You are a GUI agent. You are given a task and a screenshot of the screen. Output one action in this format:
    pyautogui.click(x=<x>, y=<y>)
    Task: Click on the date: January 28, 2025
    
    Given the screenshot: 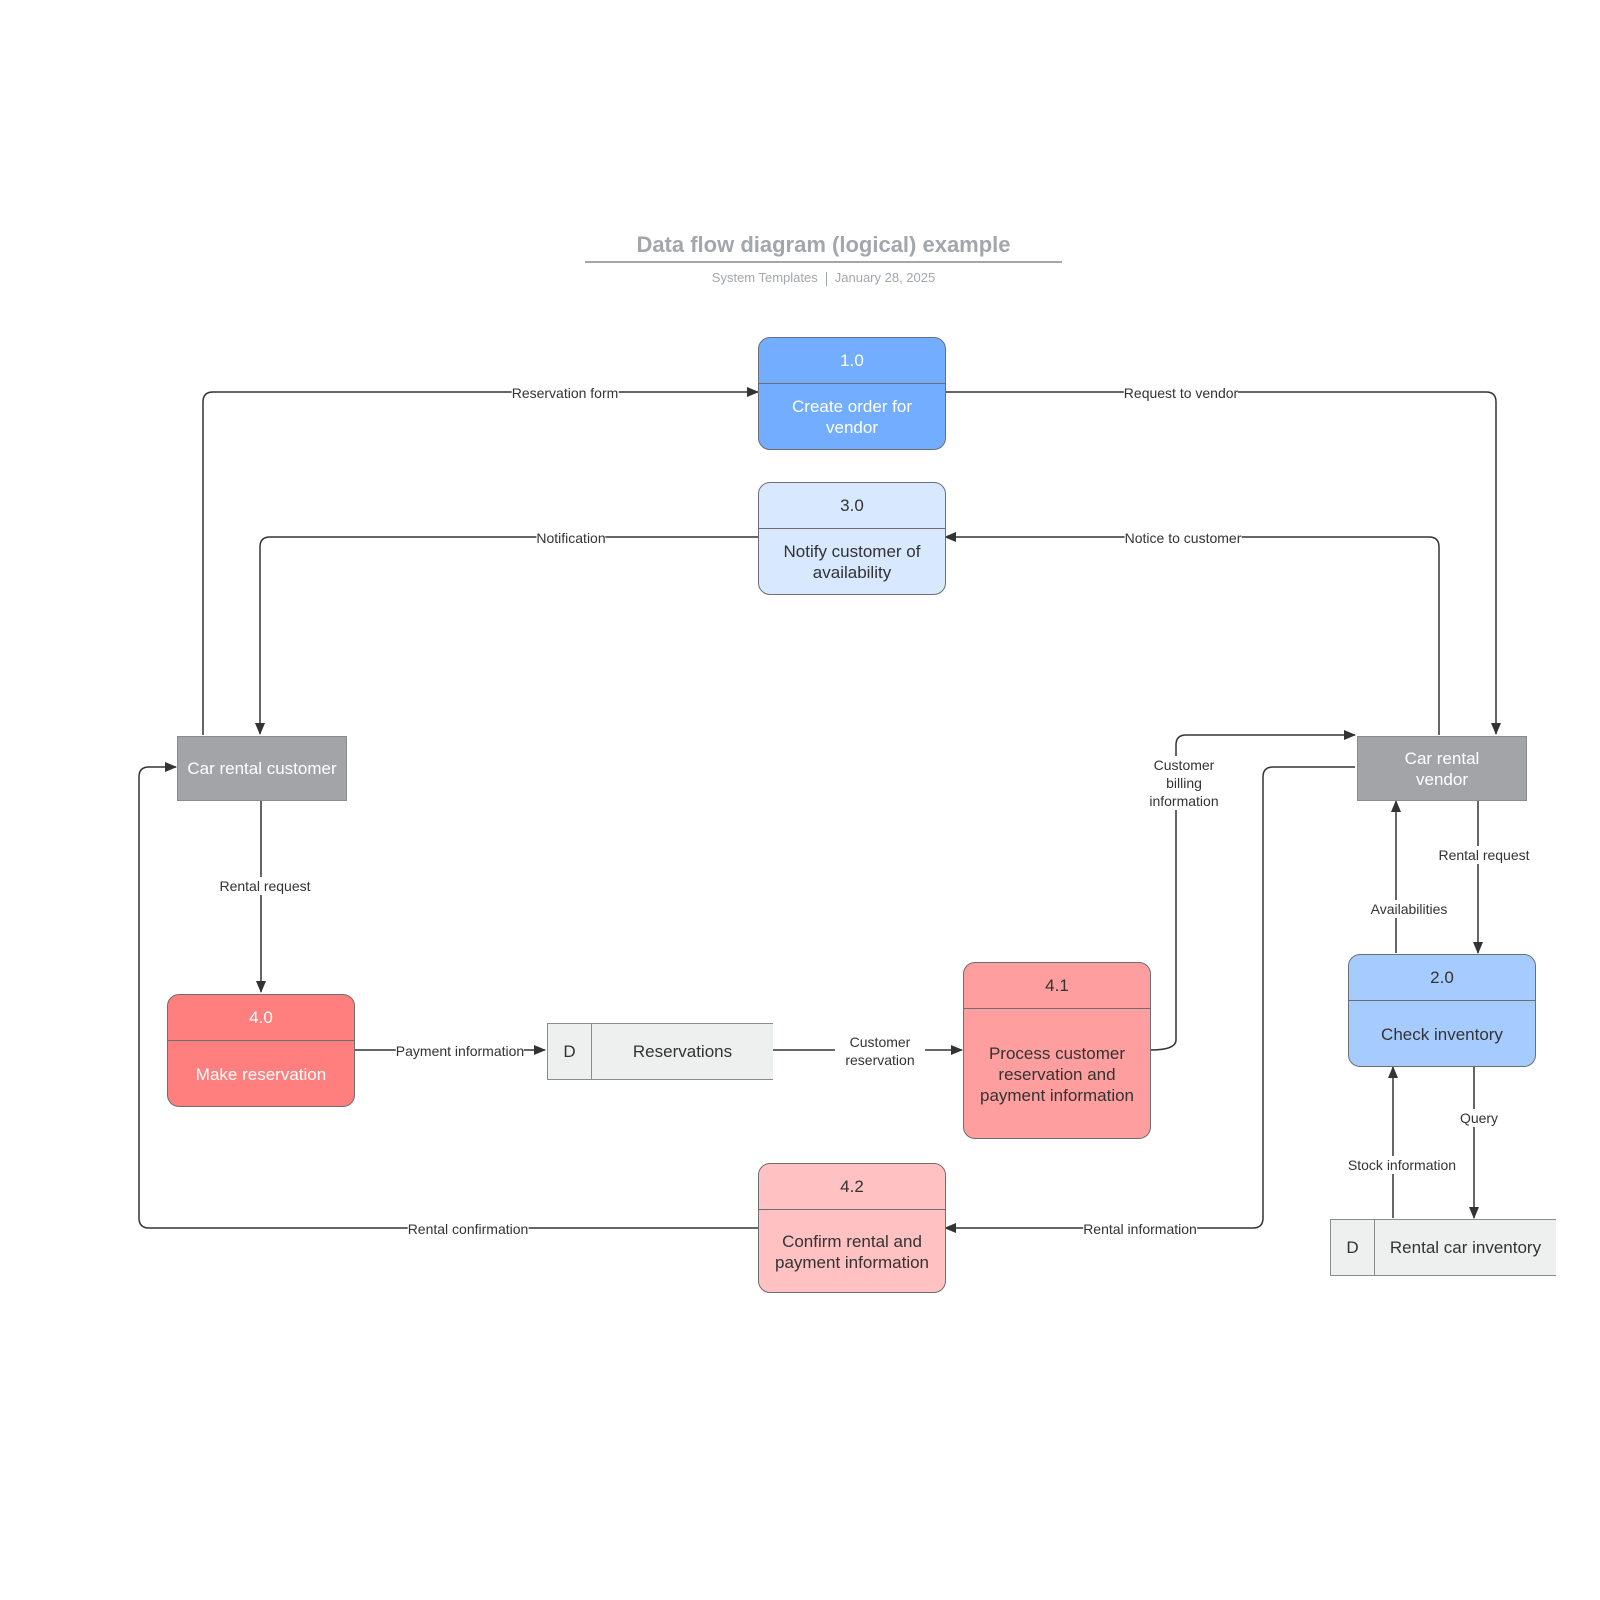 What is the action you would take?
    pyautogui.click(x=885, y=277)
    